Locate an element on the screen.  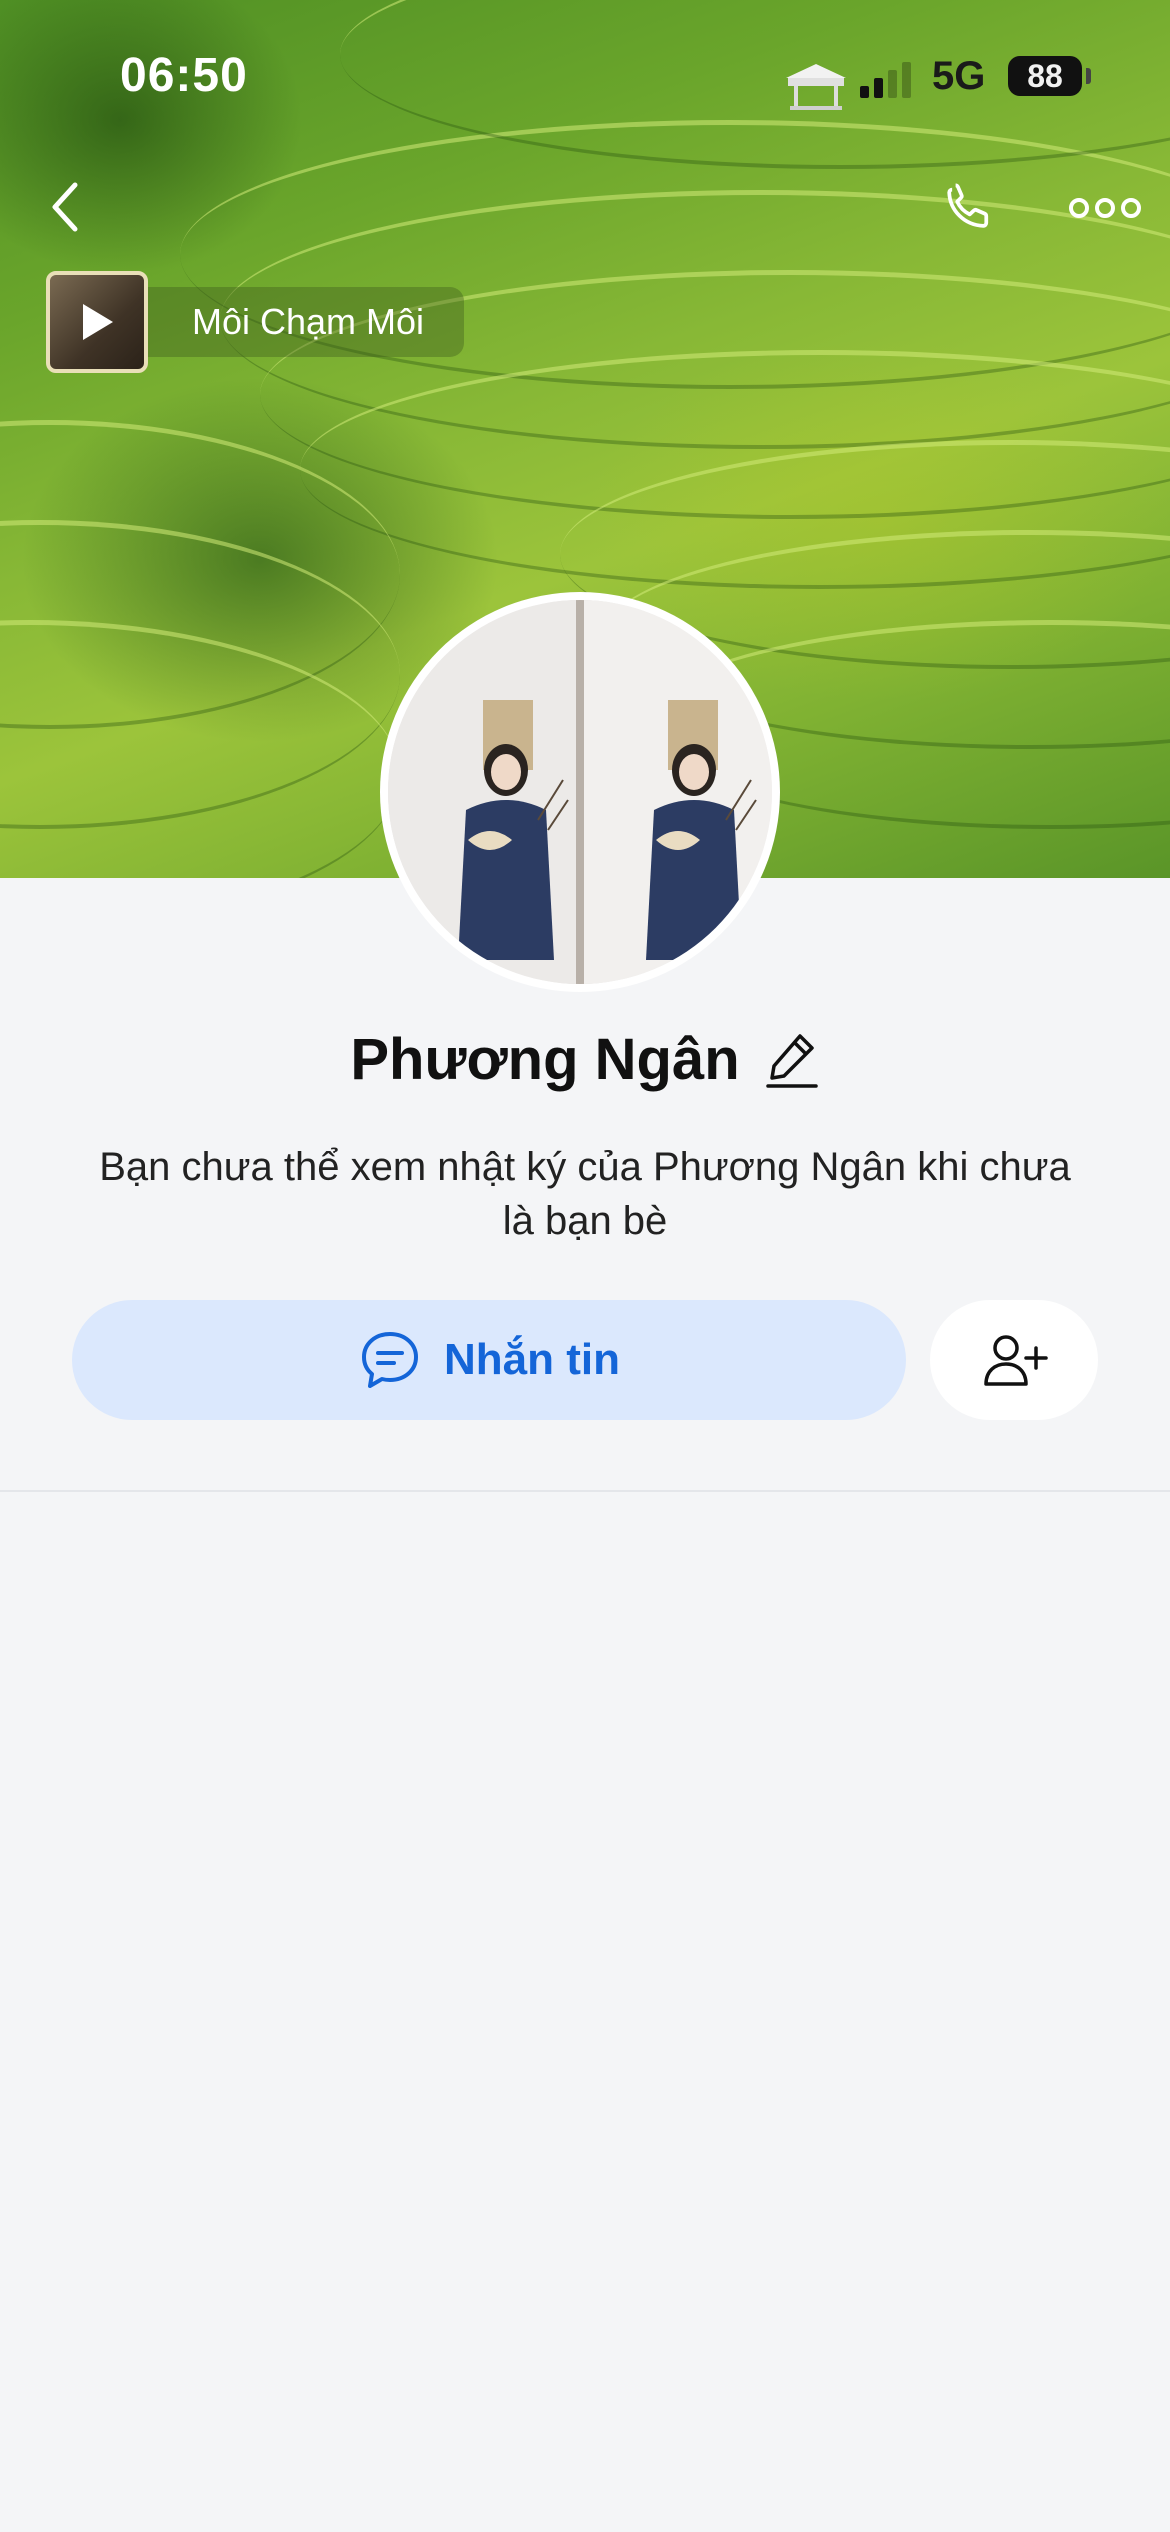
battery-level: 88 is located at coordinates (1045, 76).